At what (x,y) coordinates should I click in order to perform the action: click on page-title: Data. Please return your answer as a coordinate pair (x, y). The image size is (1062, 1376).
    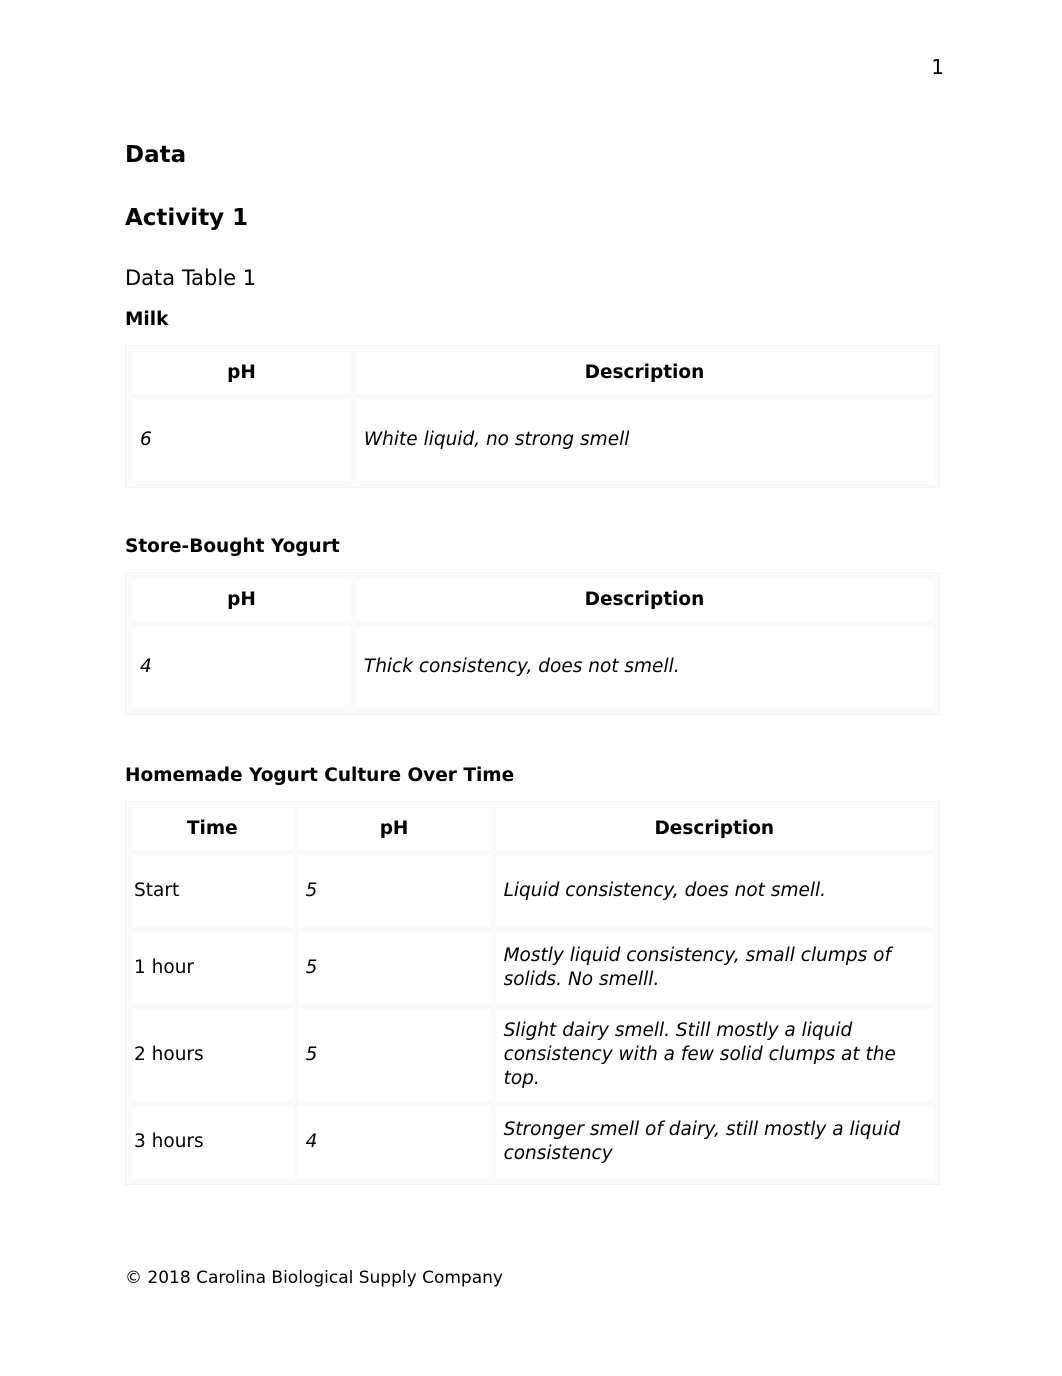
    Looking at the image, I should click on (156, 155).